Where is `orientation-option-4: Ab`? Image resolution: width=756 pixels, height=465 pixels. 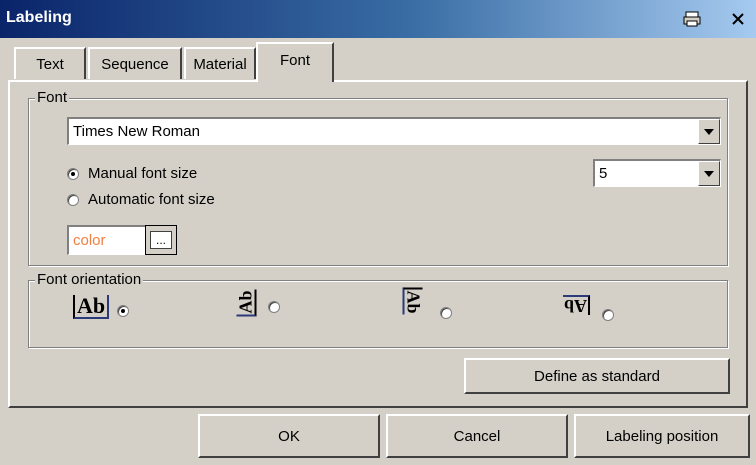 orientation-option-4: Ab is located at coordinates (593, 308).